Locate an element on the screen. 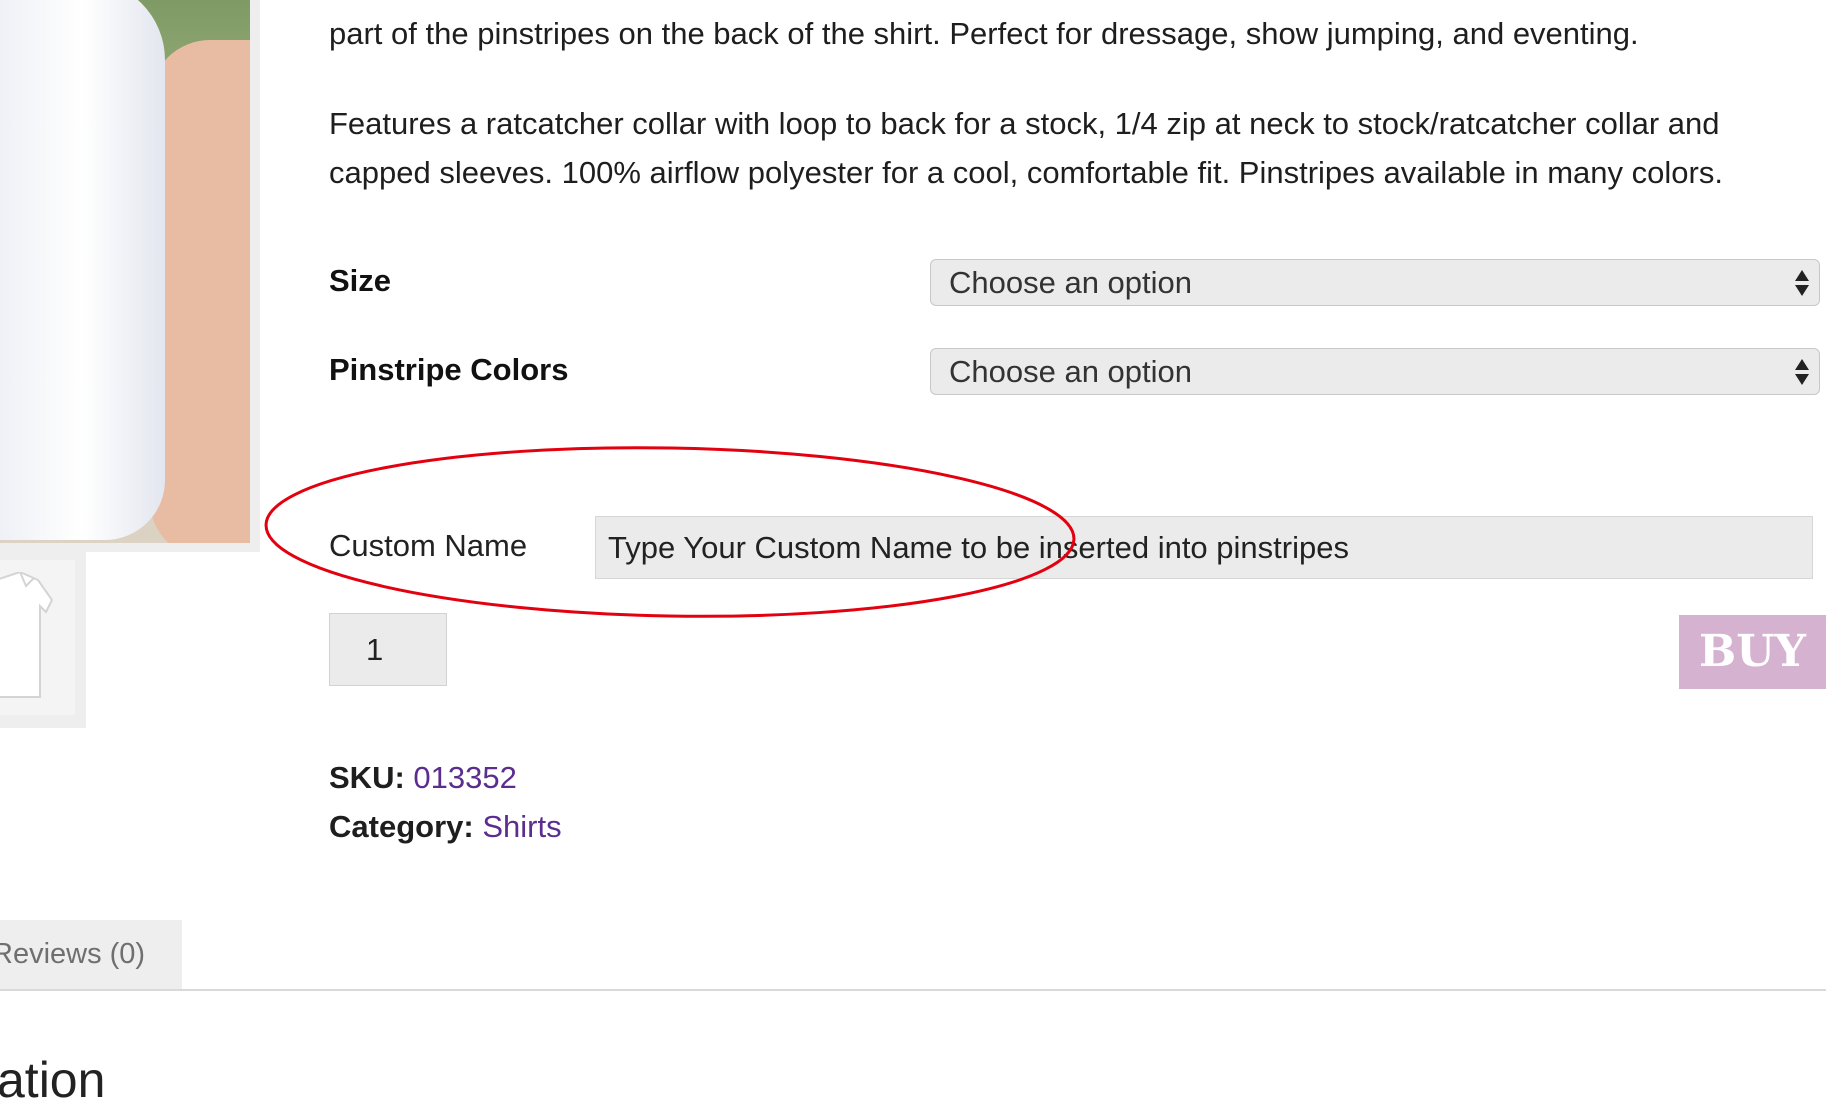 Image resolution: width=1838 pixels, height=1110 pixels. product-thumbnail-frame is located at coordinates (43, 640).